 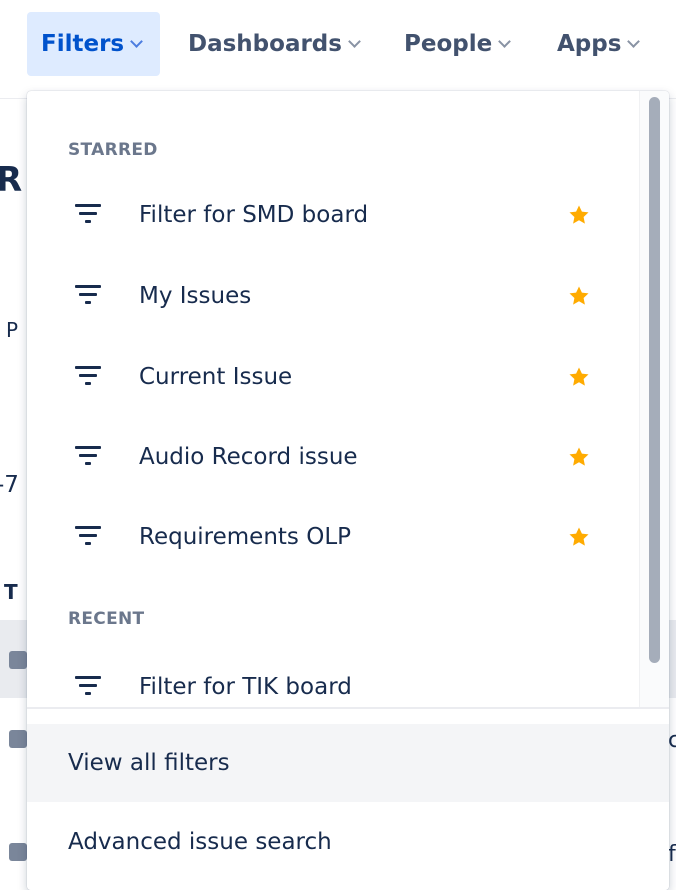 I want to click on starred-section-heading: STARRED, so click(x=113, y=150).